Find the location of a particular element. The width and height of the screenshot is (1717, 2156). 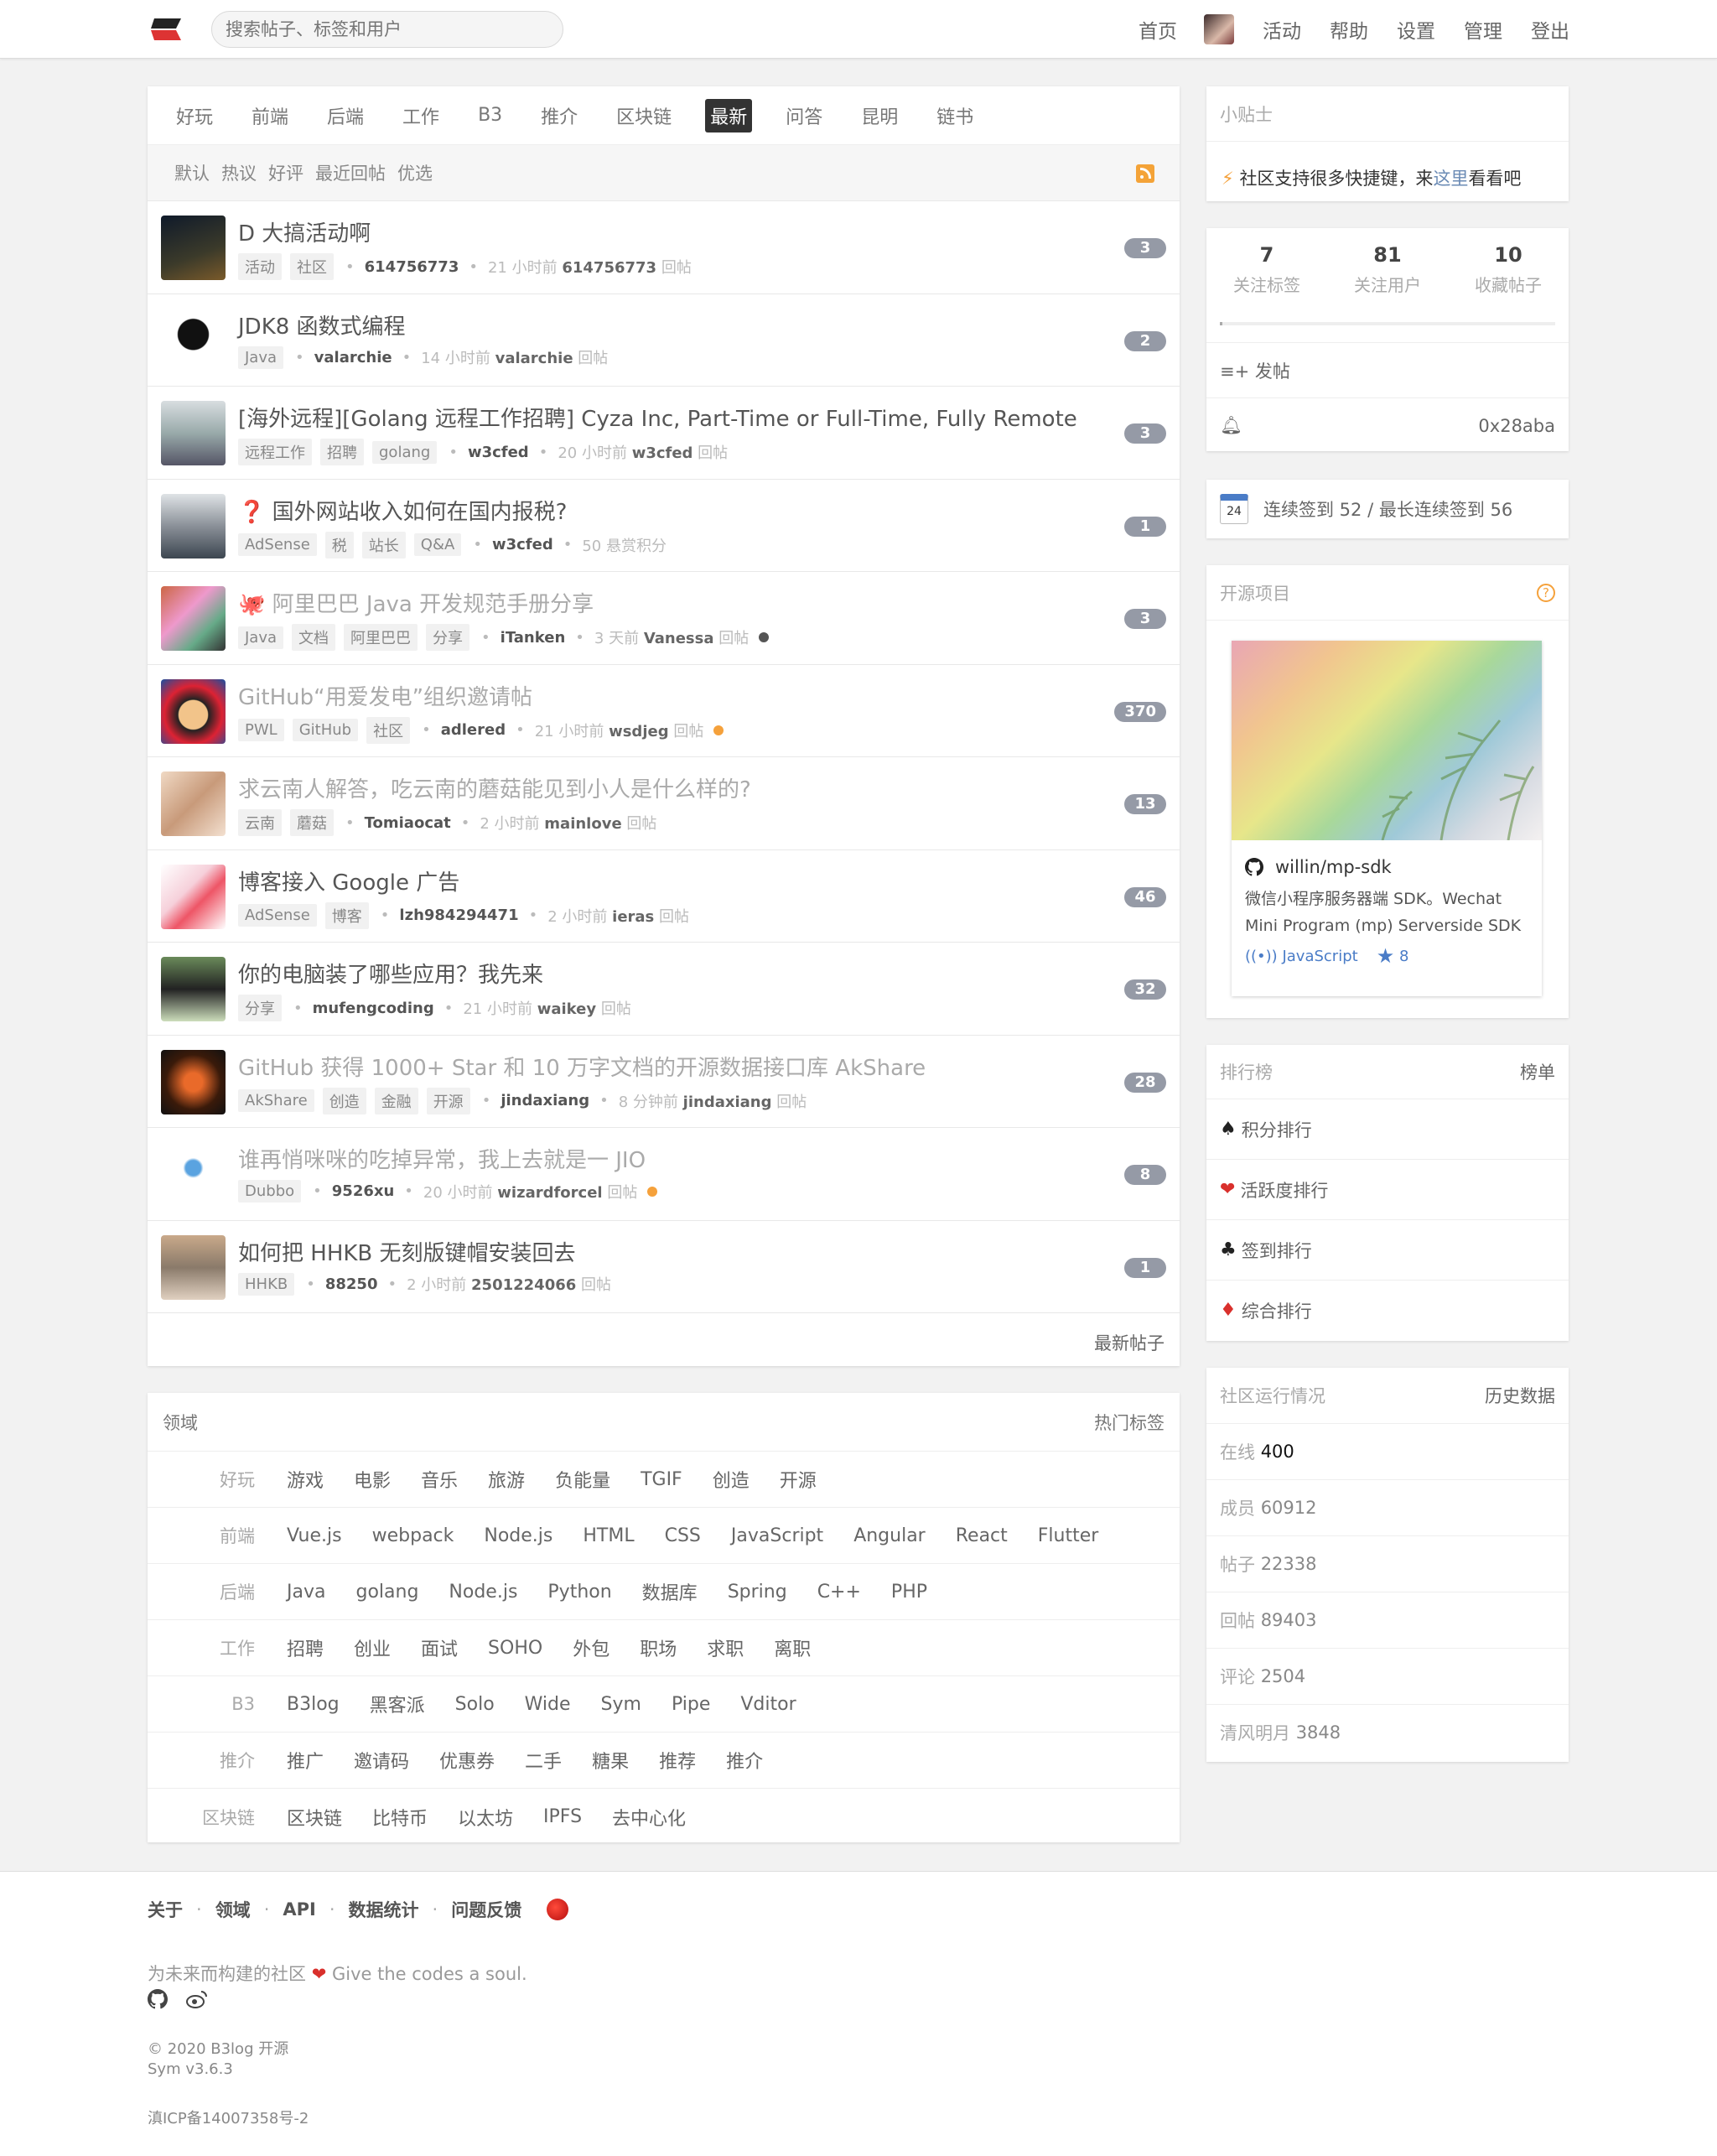

post-author: mufengcoding is located at coordinates (373, 1008).